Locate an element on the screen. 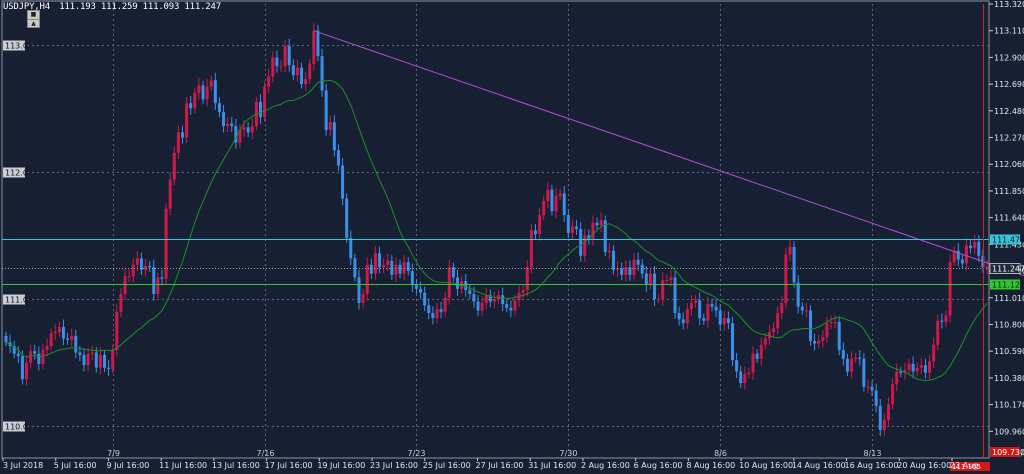 The width and height of the screenshot is (1024, 474). y-tick-label: 110.170 is located at coordinates (1009, 405).